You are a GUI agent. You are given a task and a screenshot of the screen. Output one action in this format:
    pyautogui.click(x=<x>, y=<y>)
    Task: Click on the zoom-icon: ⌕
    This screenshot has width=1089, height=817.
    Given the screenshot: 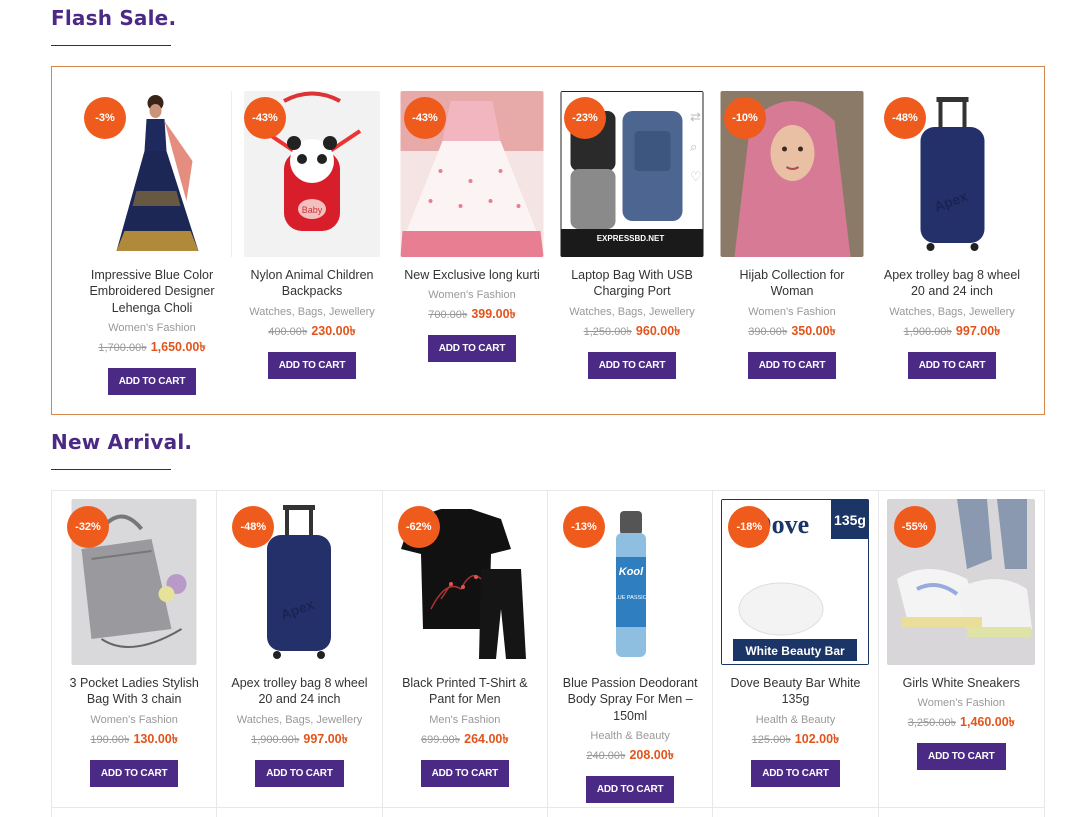 What is the action you would take?
    pyautogui.click(x=697, y=147)
    